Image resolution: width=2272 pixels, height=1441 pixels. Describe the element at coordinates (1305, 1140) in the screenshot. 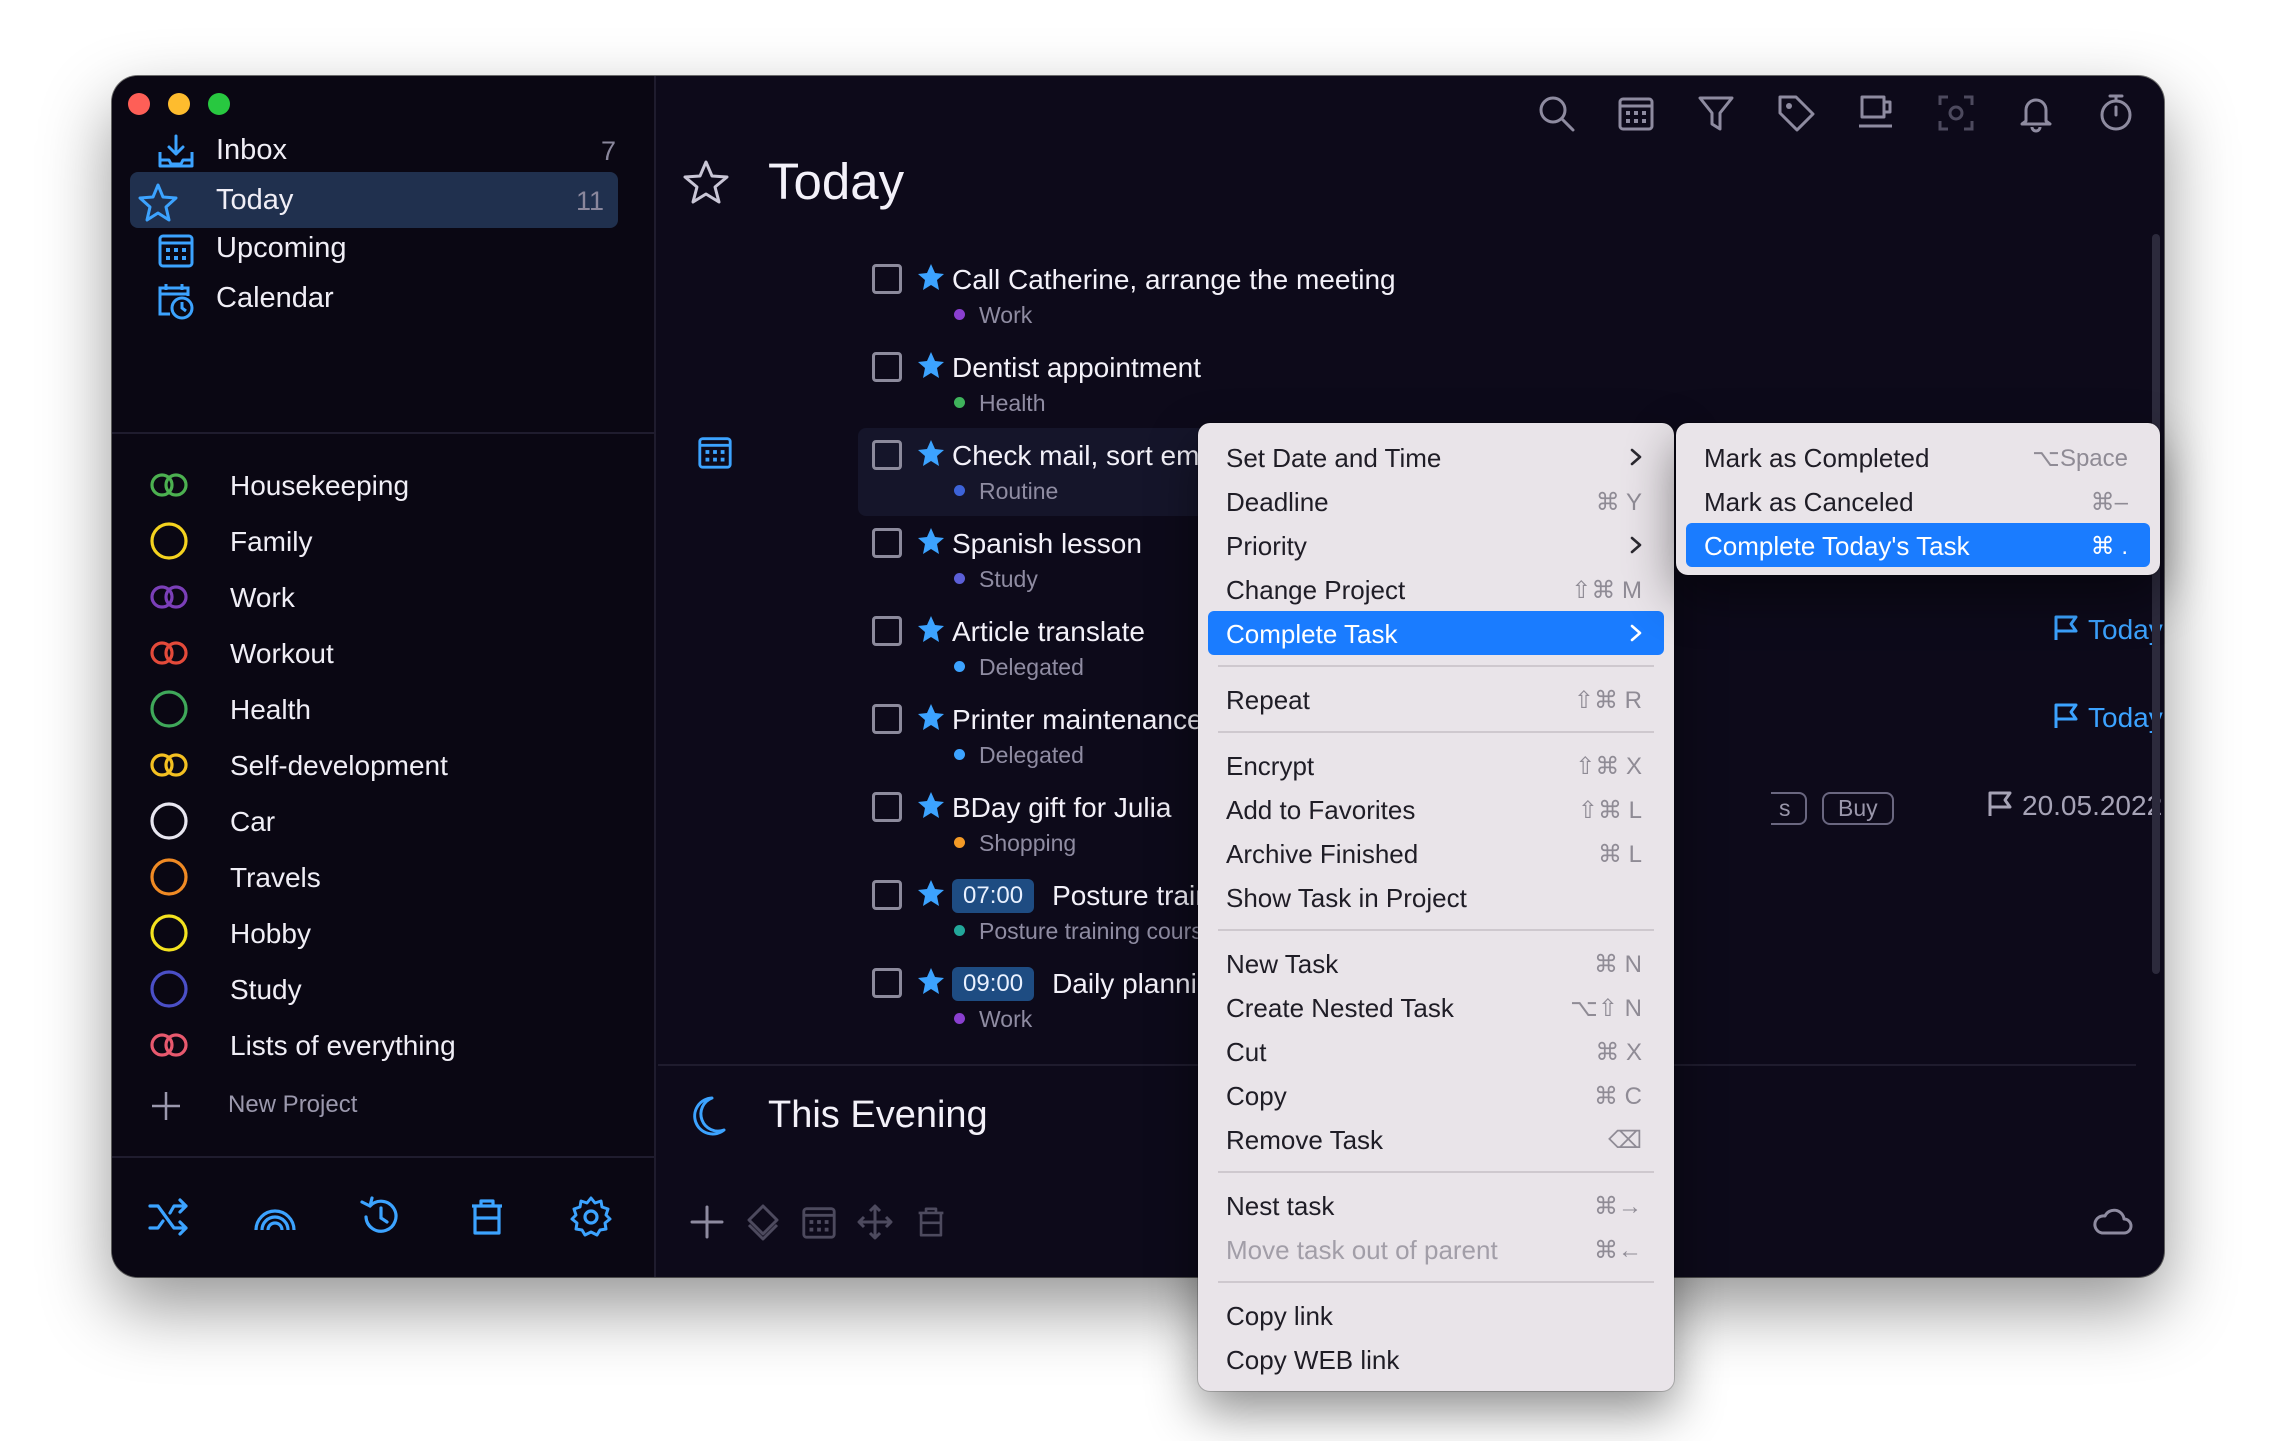

I see `menu-item-label: Remove Task` at that location.